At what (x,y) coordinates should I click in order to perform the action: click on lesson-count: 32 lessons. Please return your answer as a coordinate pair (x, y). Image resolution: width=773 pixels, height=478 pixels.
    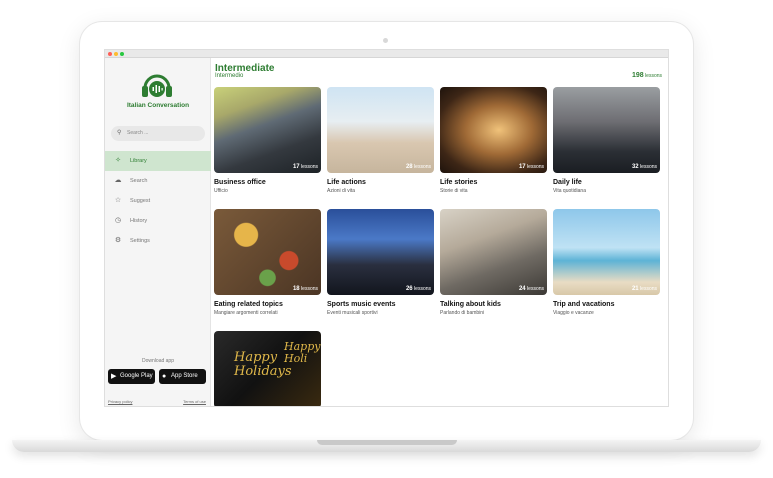
    Looking at the image, I should click on (644, 167).